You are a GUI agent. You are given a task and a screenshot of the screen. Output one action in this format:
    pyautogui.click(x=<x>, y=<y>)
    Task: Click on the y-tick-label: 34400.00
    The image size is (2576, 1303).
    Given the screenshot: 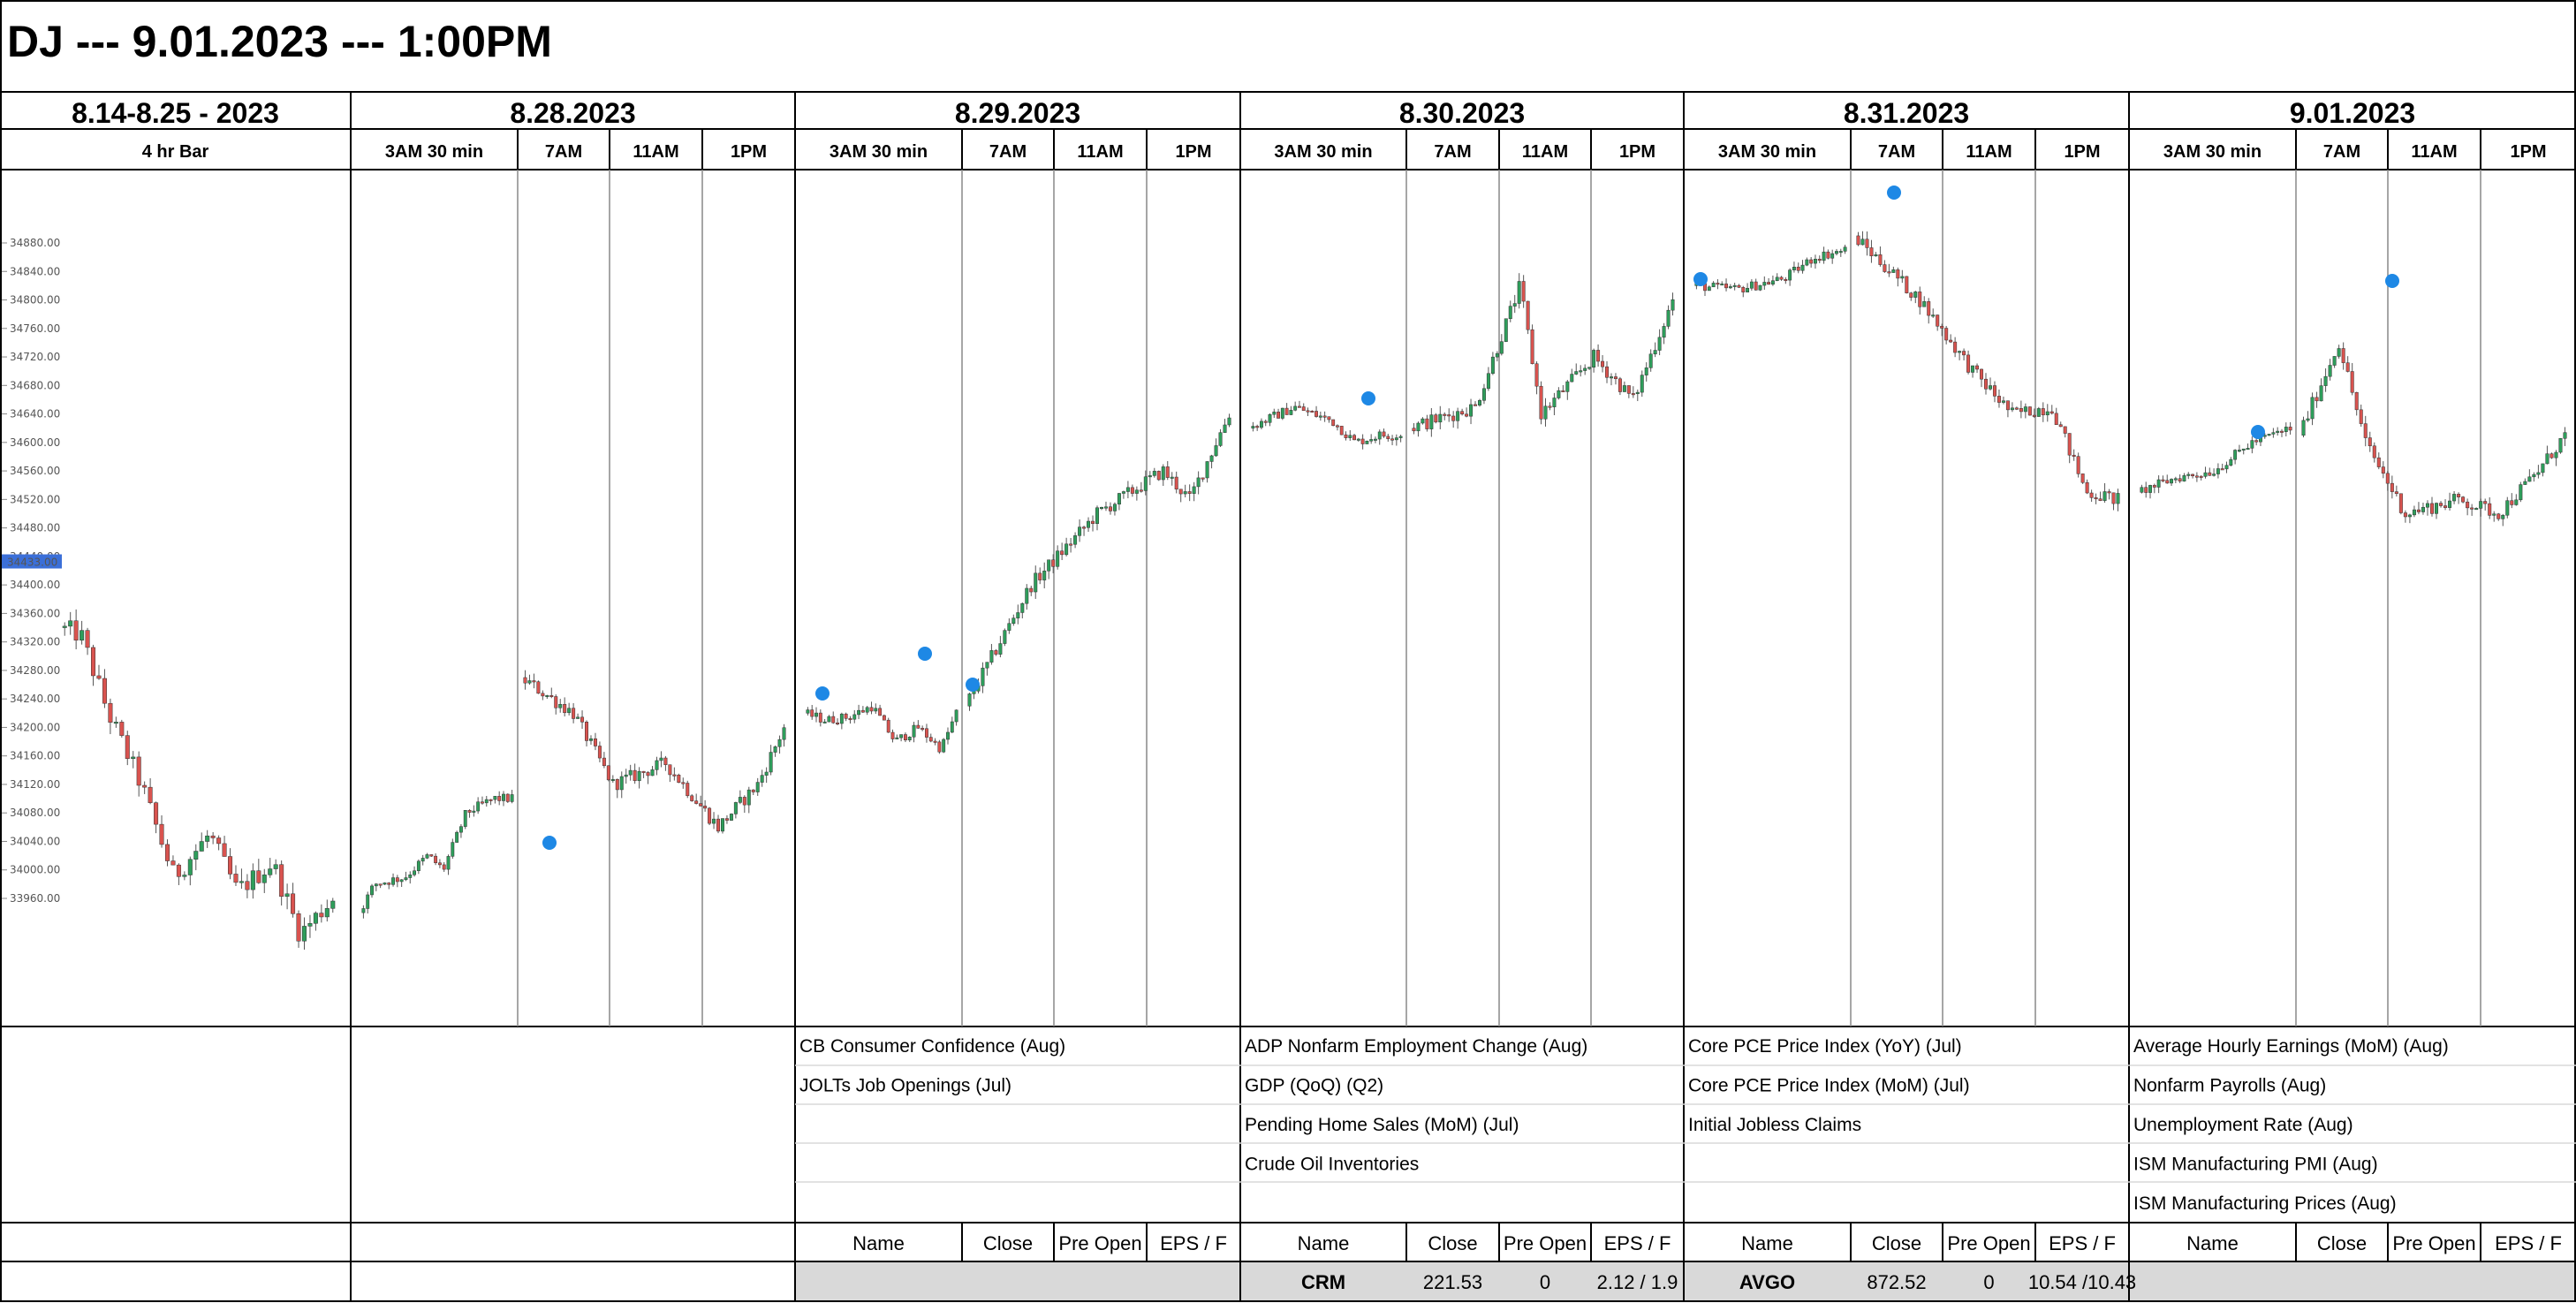 What is the action you would take?
    pyautogui.click(x=35, y=585)
    